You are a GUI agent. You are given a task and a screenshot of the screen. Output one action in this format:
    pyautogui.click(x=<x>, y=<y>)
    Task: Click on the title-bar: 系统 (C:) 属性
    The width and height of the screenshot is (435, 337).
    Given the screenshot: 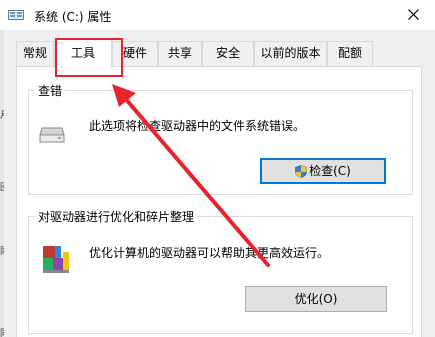 What is the action you would take?
    pyautogui.click(x=217, y=15)
    